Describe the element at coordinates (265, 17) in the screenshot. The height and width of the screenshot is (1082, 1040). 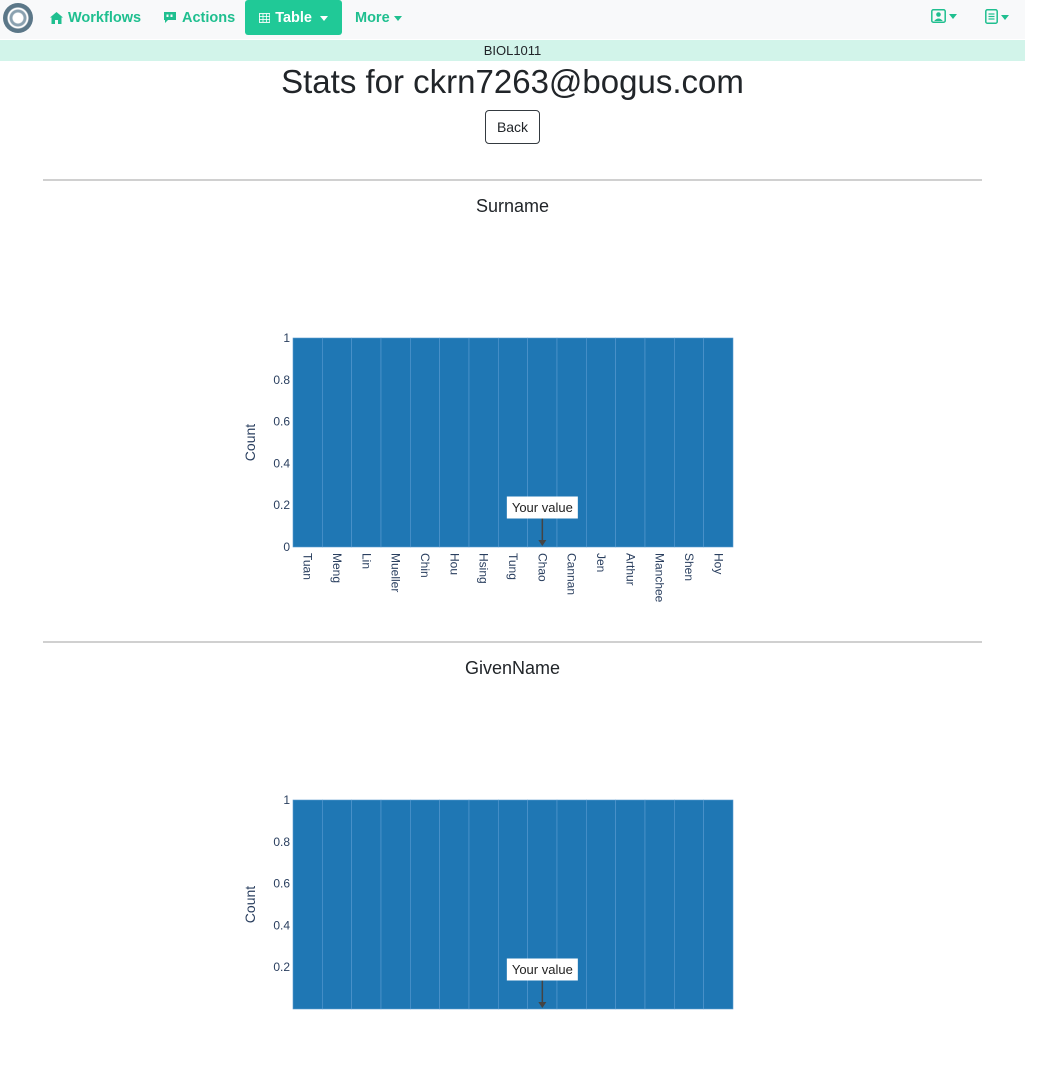
I see `table-icon` at that location.